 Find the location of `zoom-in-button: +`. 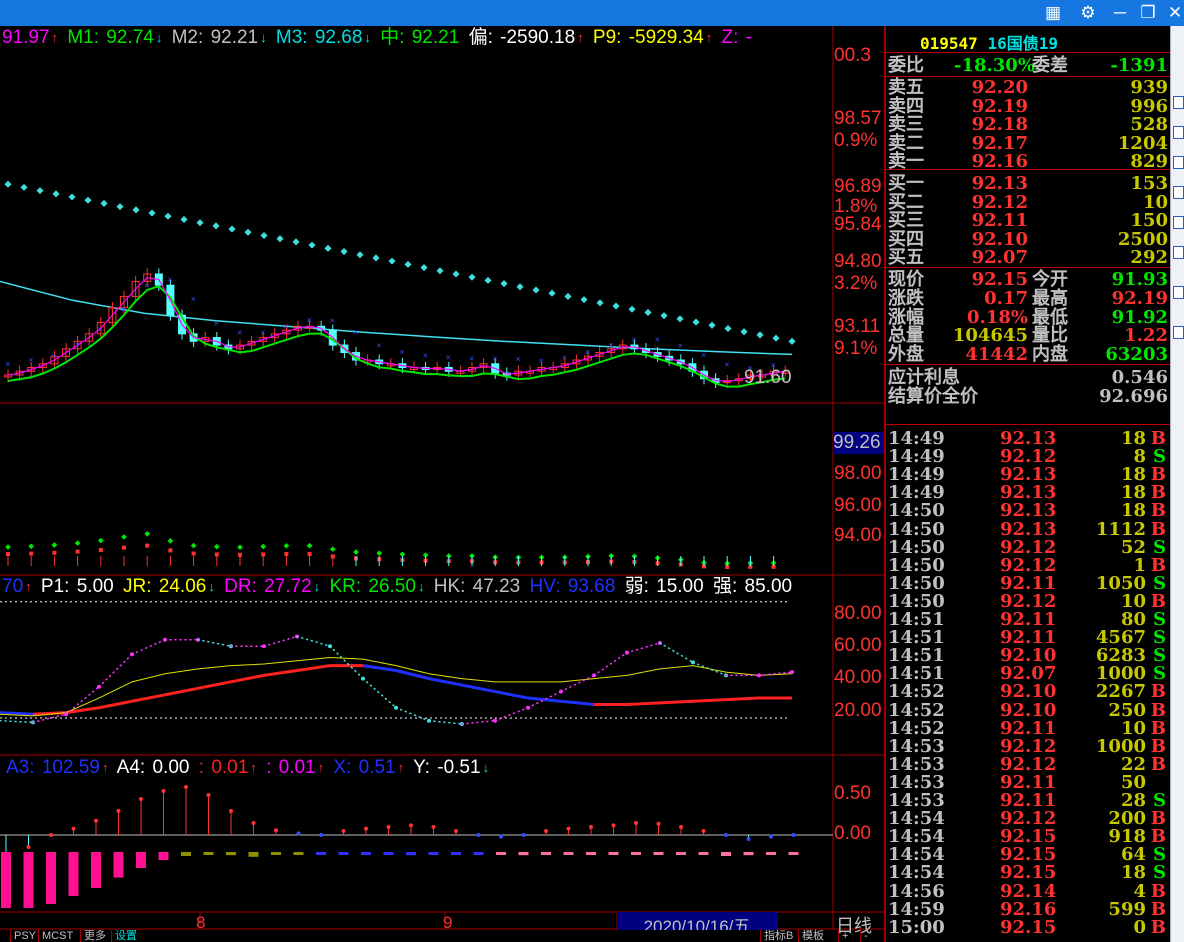

zoom-in-button: + is located at coordinates (844, 936).